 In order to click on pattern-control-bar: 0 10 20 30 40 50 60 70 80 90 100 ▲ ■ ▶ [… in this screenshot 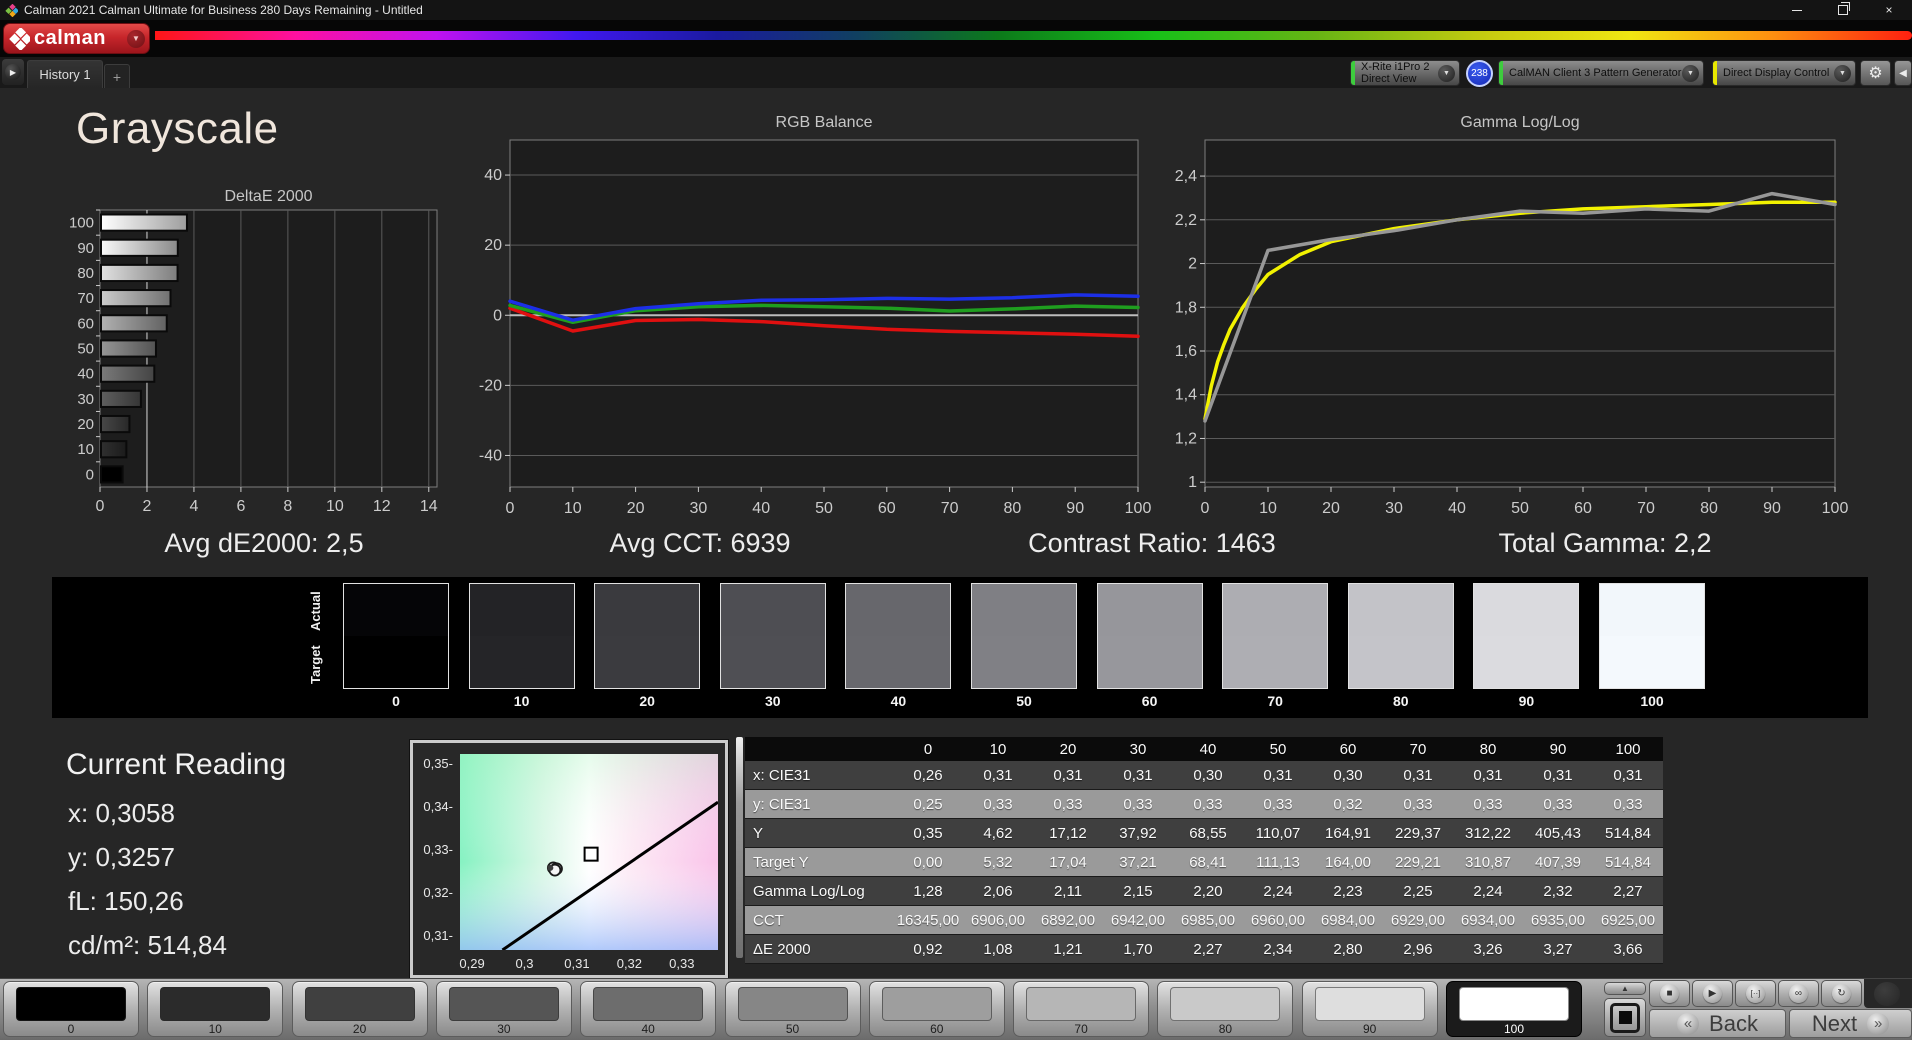, I will do `click(956, 1009)`.